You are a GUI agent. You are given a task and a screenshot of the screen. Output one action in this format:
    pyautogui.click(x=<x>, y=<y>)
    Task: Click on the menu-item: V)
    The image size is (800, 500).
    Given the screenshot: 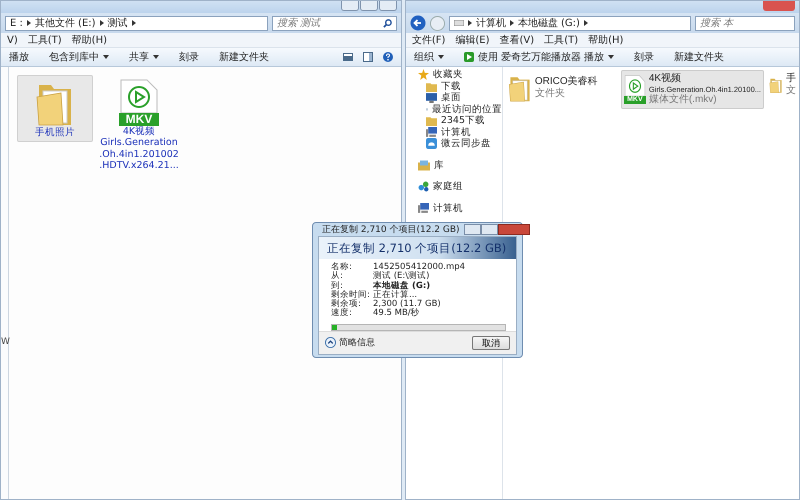 What is the action you would take?
    pyautogui.click(x=12, y=40)
    